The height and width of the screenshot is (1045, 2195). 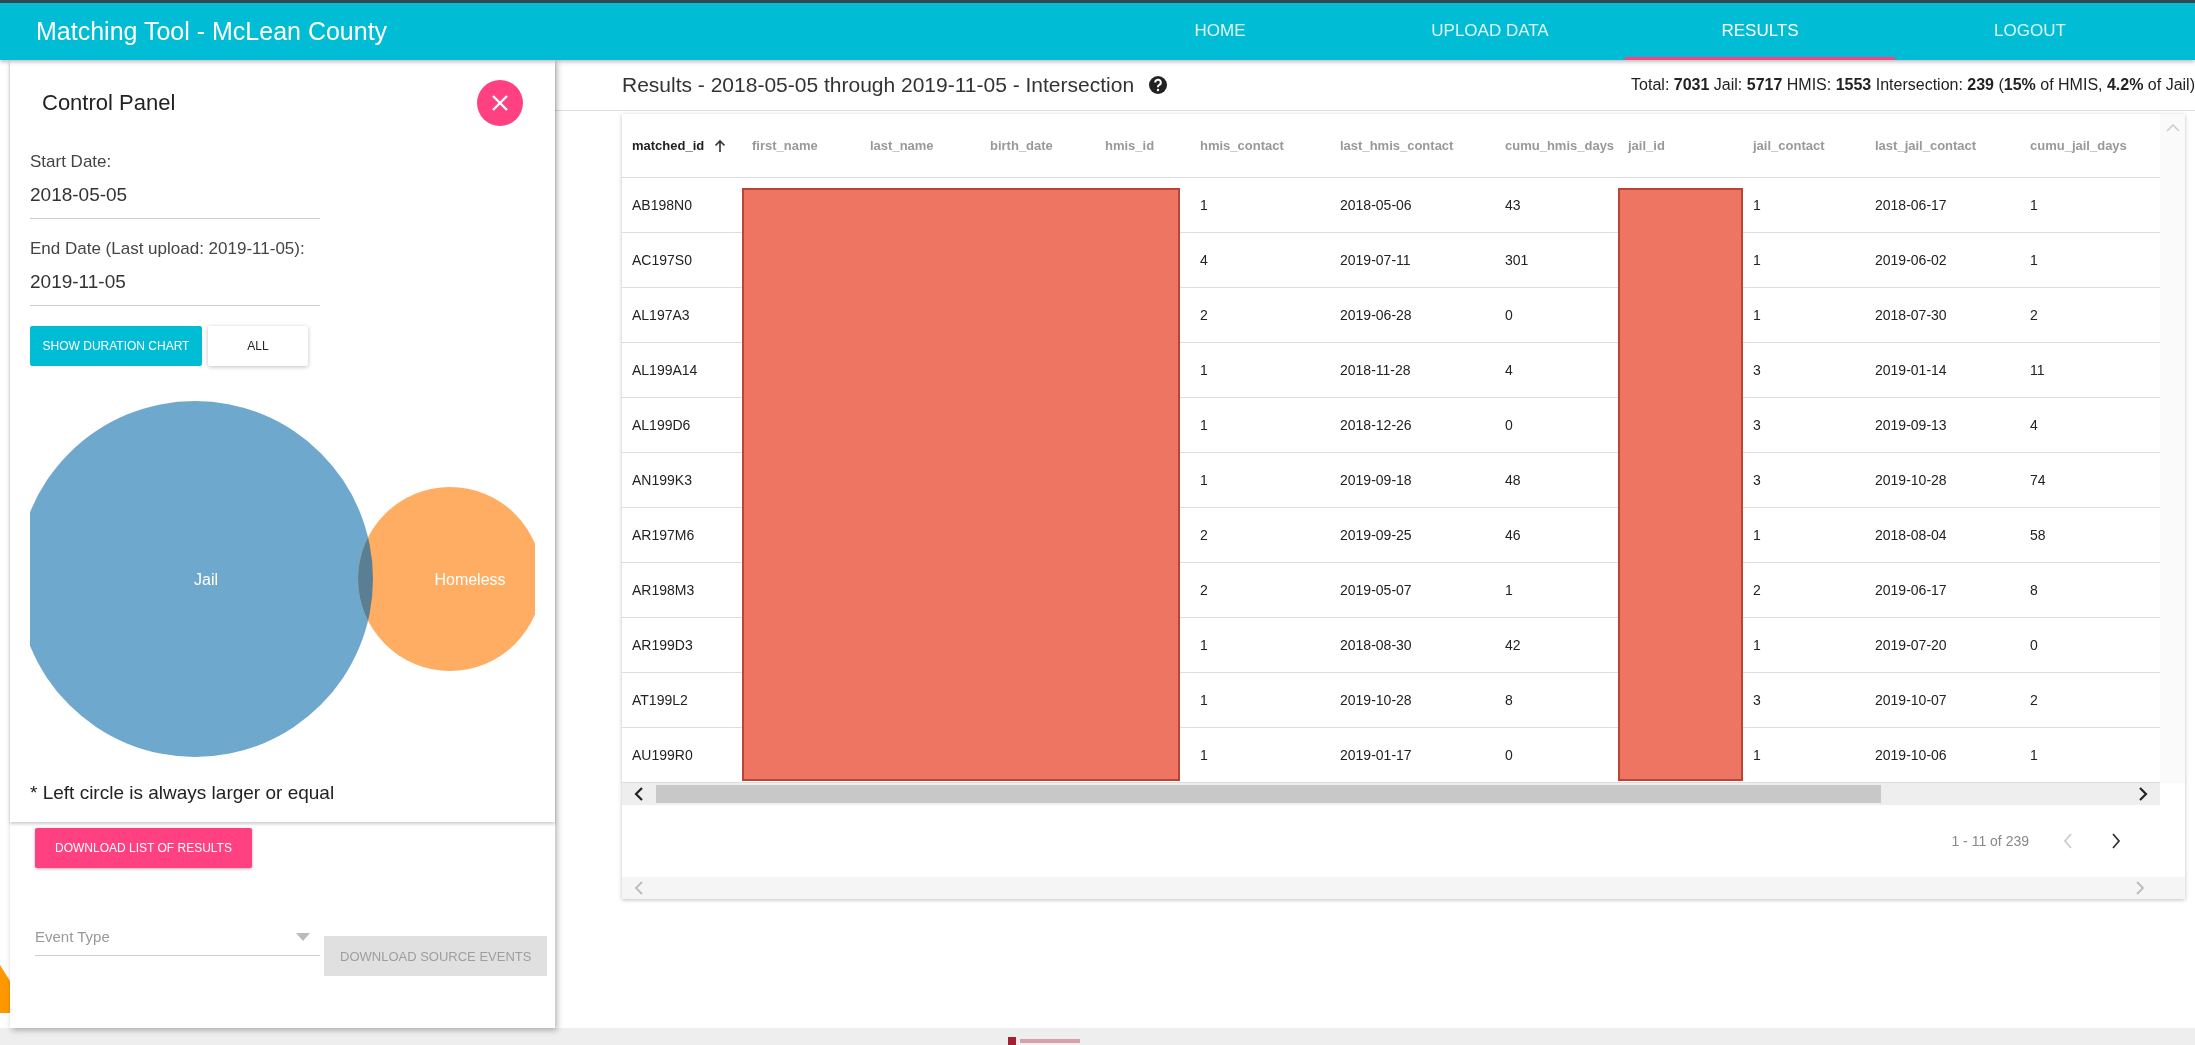 What do you see at coordinates (116, 346) in the screenshot?
I see `toggle-button: SHOW DURATION CHART` at bounding box center [116, 346].